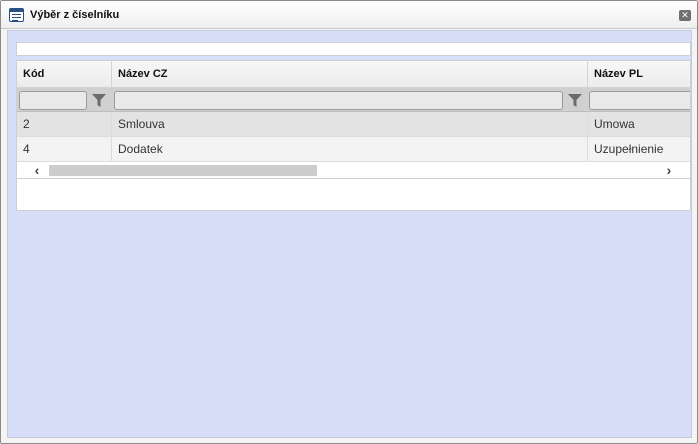  Describe the element at coordinates (53, 100) in the screenshot. I see `filter-input-kod` at that location.